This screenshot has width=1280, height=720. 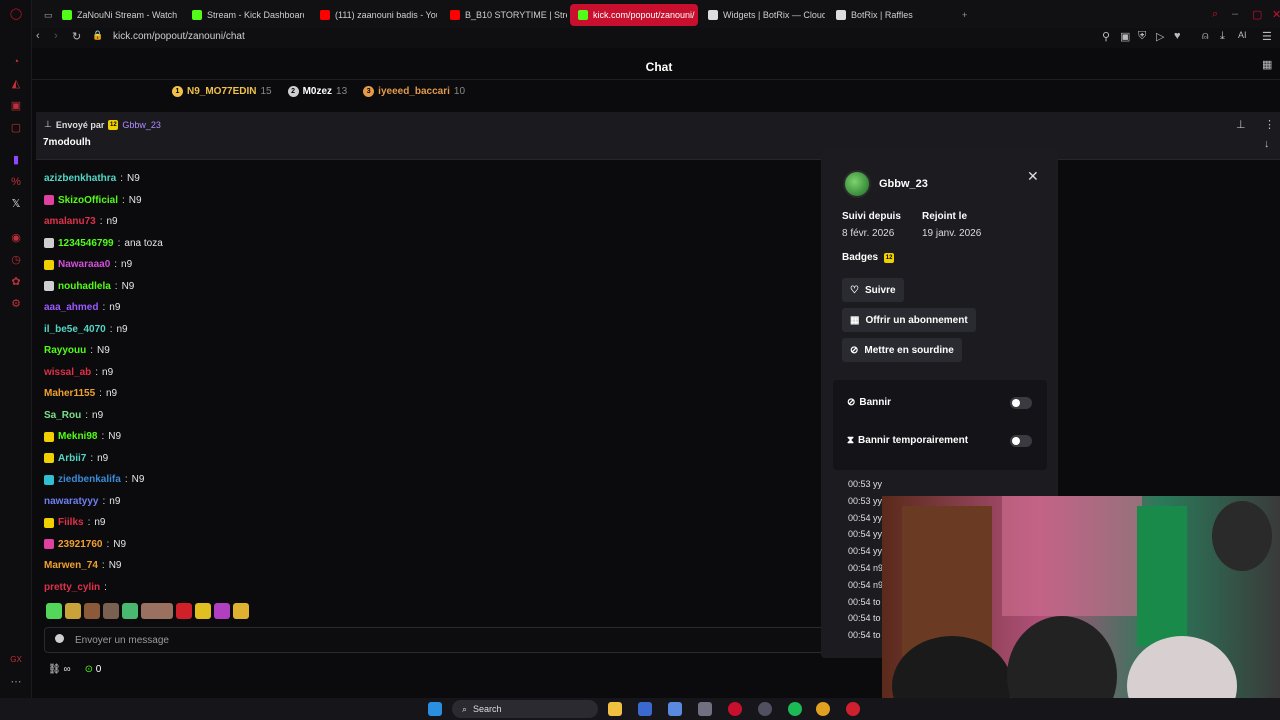 I want to click on tab-youtube-storytime: B_B10 STORYTIME | Stream, so click(x=504, y=15).